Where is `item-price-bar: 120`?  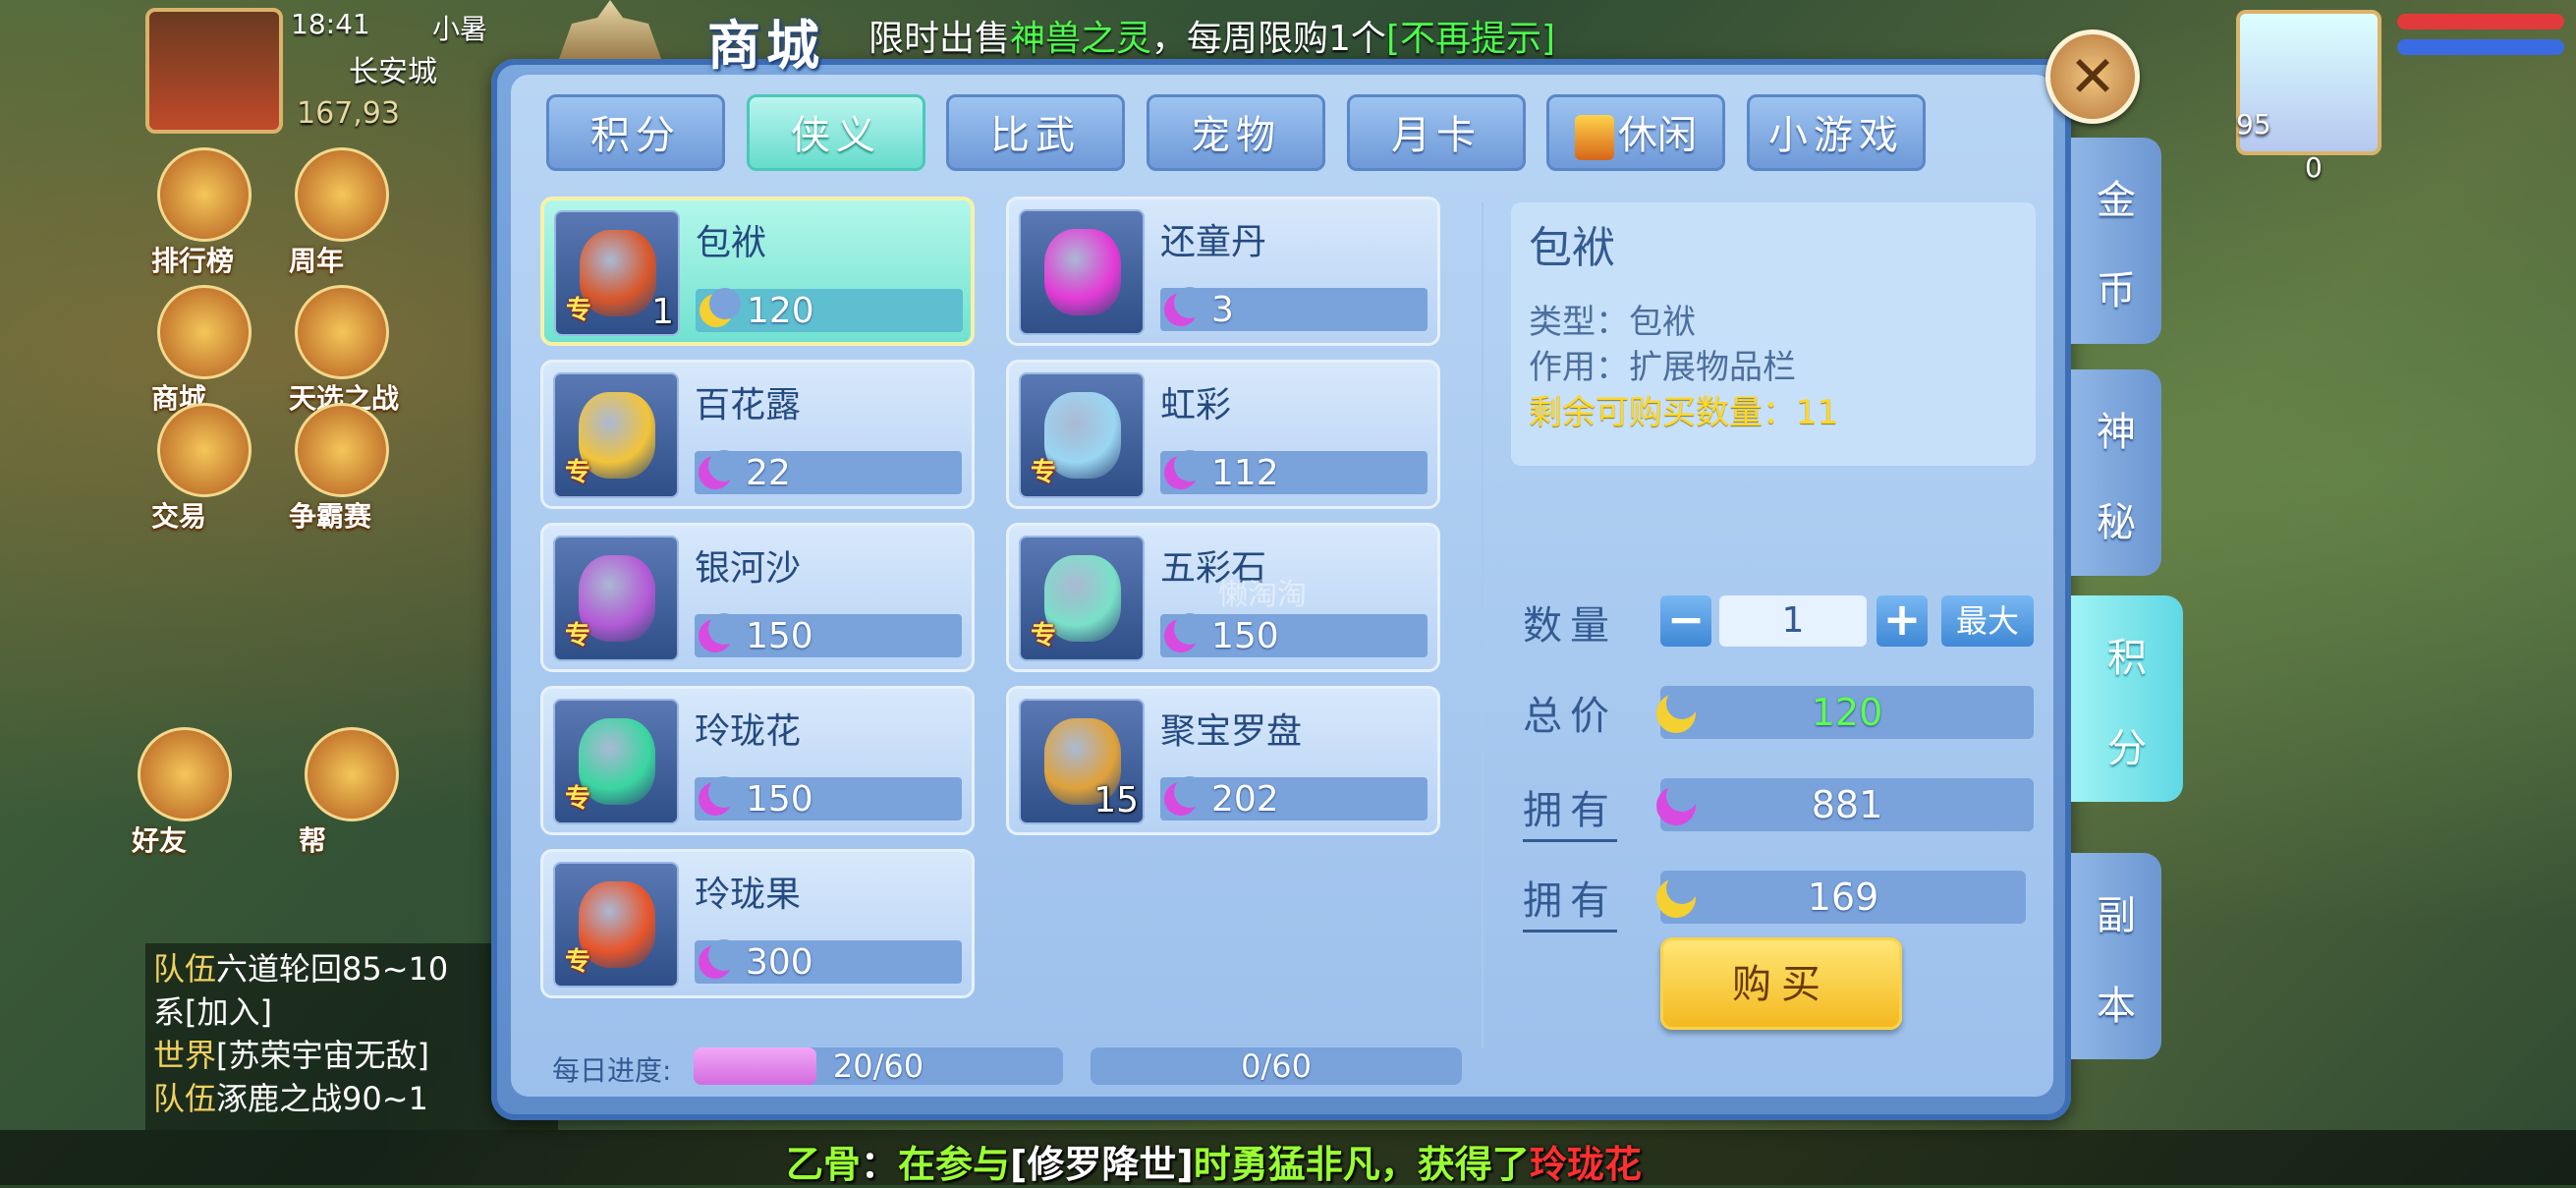
item-price-bar: 120 is located at coordinates (829, 310).